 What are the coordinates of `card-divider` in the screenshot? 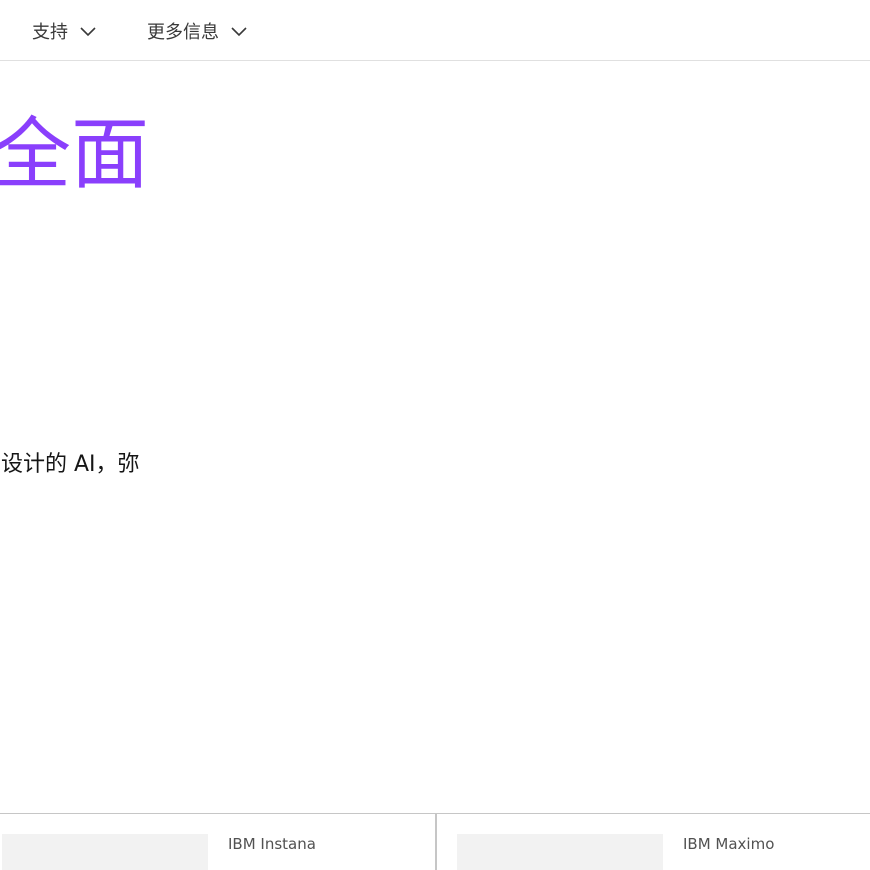 It's located at (436, 842).